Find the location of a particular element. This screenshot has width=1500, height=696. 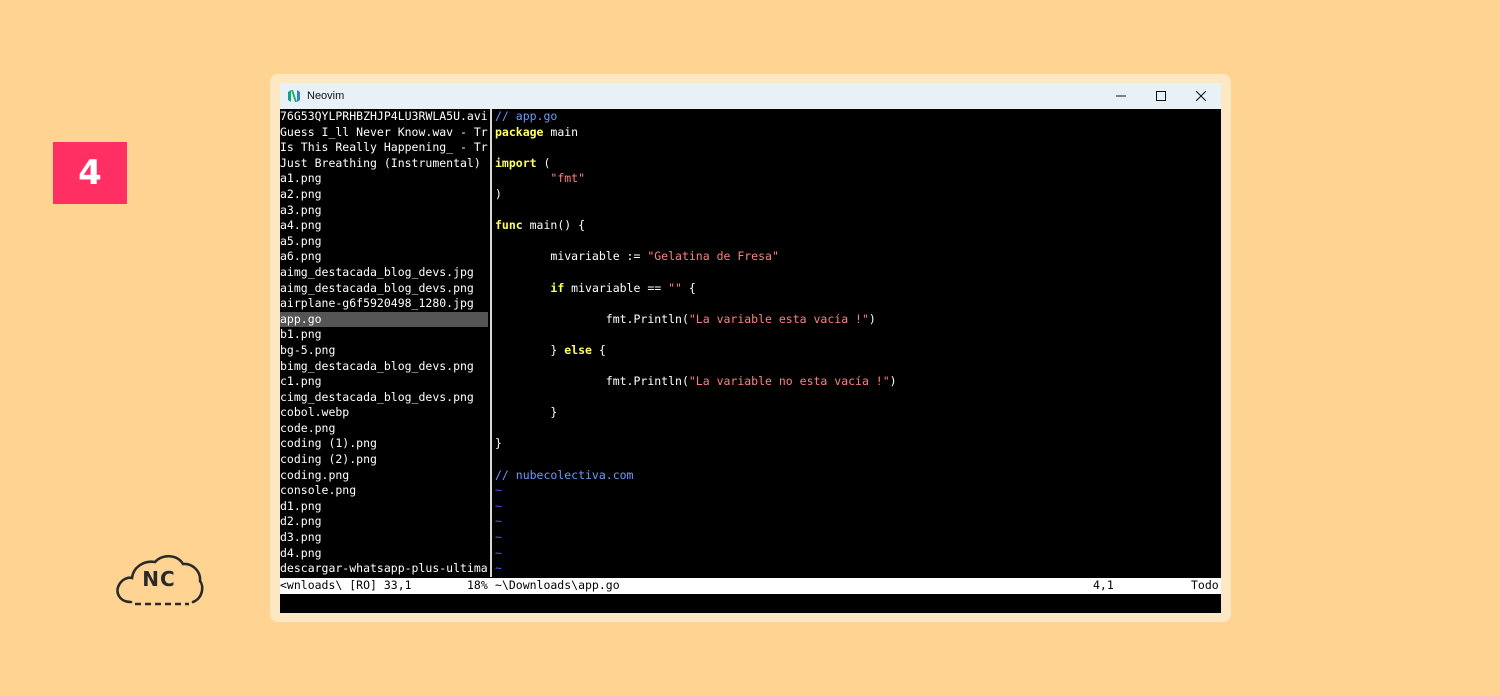

status-left-percent: 18% is located at coordinates (477, 585).